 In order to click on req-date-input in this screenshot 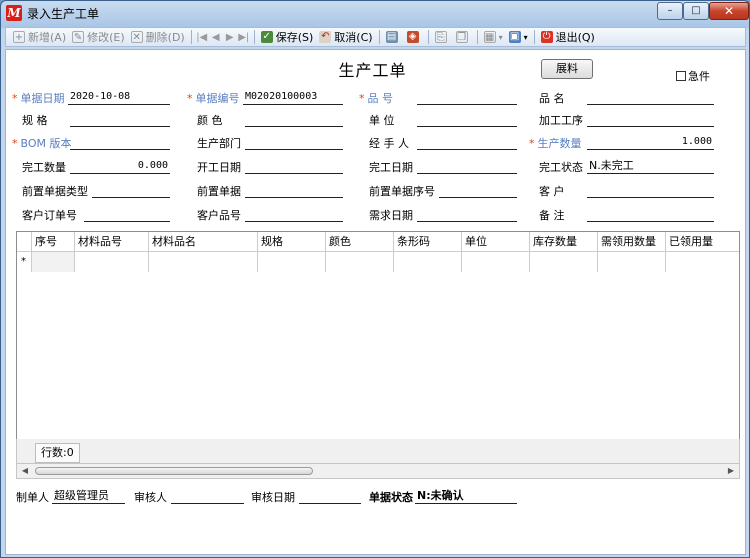, I will do `click(467, 213)`.